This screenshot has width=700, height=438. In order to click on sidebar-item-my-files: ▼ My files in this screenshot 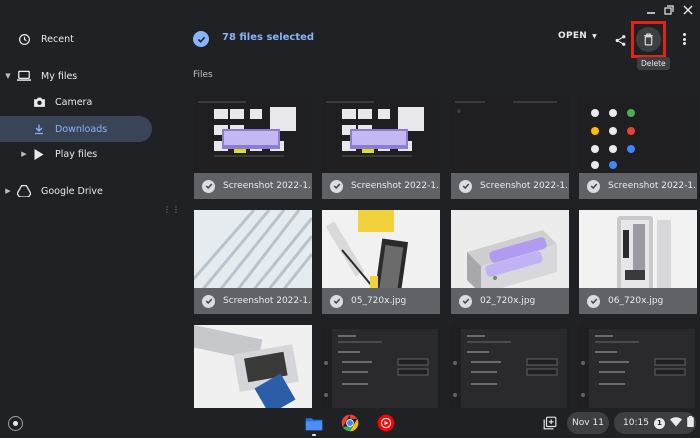, I will do `click(75, 76)`.